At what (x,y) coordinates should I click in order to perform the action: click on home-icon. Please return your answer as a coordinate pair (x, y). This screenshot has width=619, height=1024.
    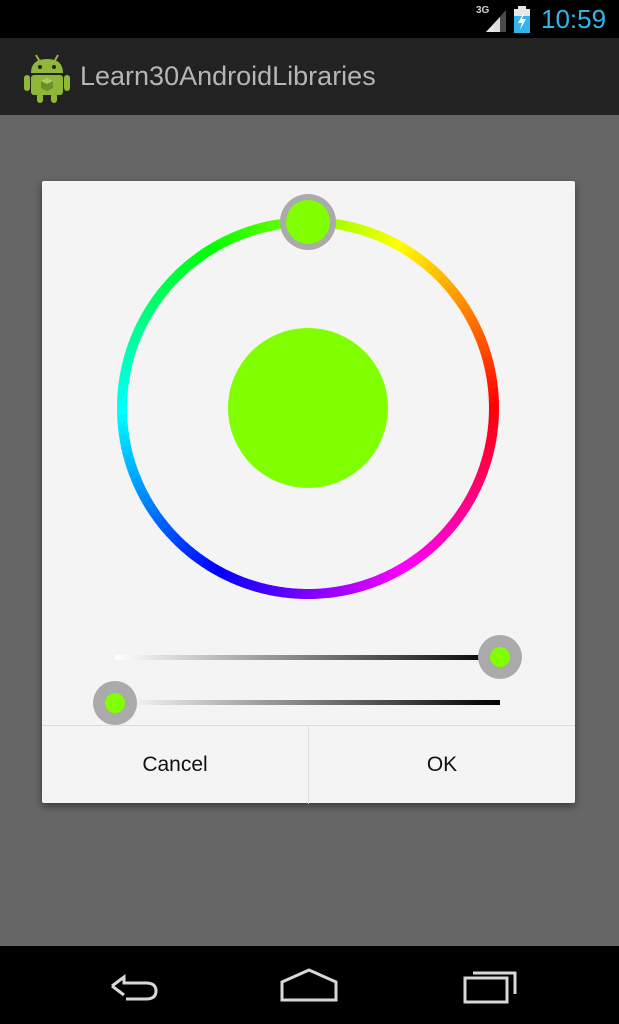
    Looking at the image, I should click on (309, 986).